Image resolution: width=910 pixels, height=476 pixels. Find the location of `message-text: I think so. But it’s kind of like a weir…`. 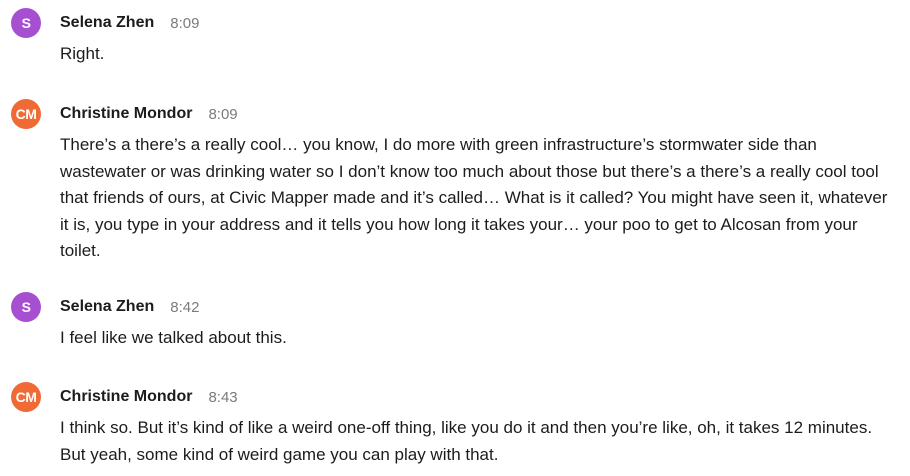

message-text: I think so. But it’s kind of like a weir… is located at coordinates (466, 441).